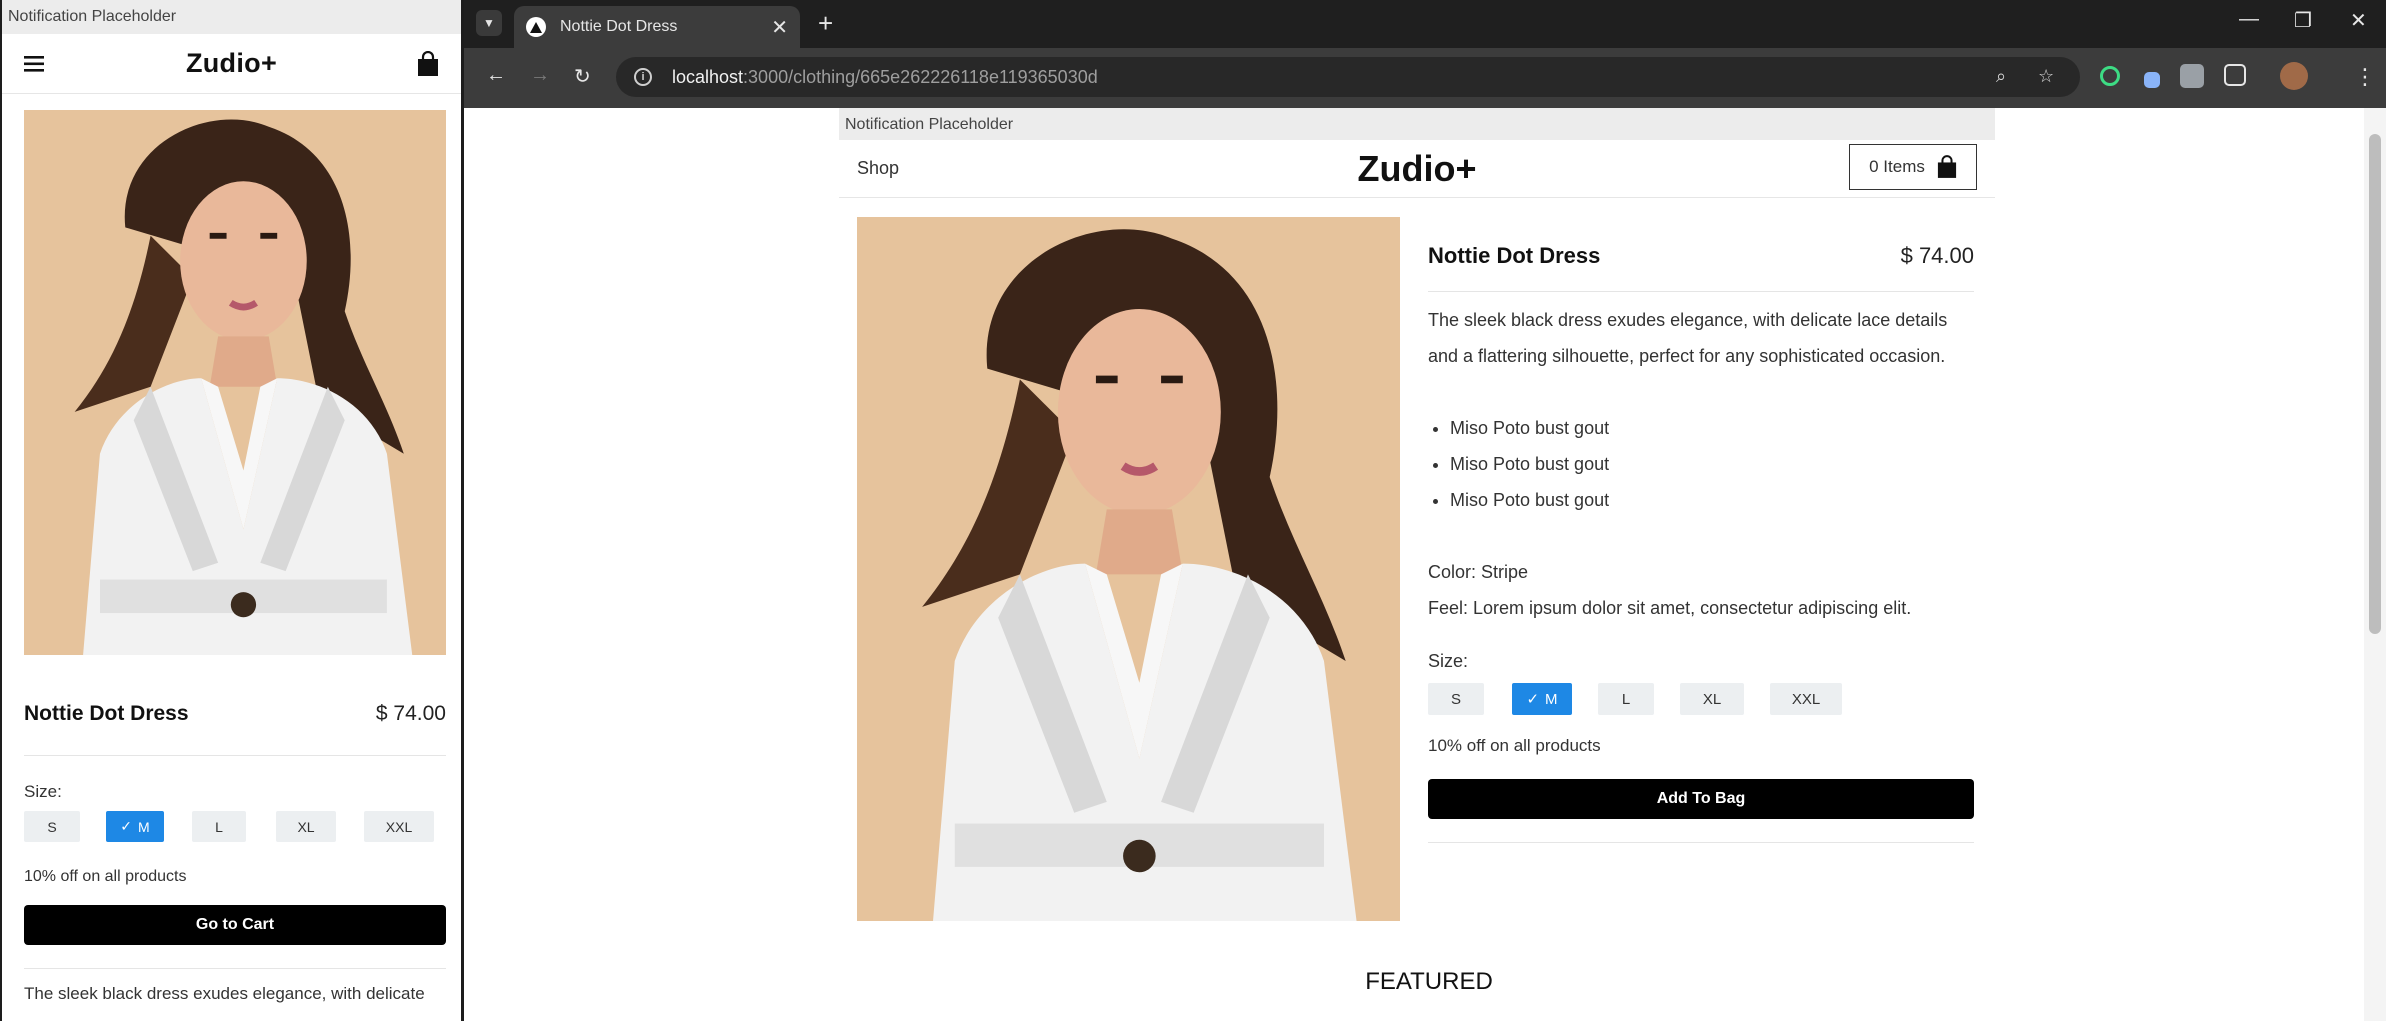 Image resolution: width=2386 pixels, height=1021 pixels. I want to click on zoom-icon: ⌕, so click(2001, 76).